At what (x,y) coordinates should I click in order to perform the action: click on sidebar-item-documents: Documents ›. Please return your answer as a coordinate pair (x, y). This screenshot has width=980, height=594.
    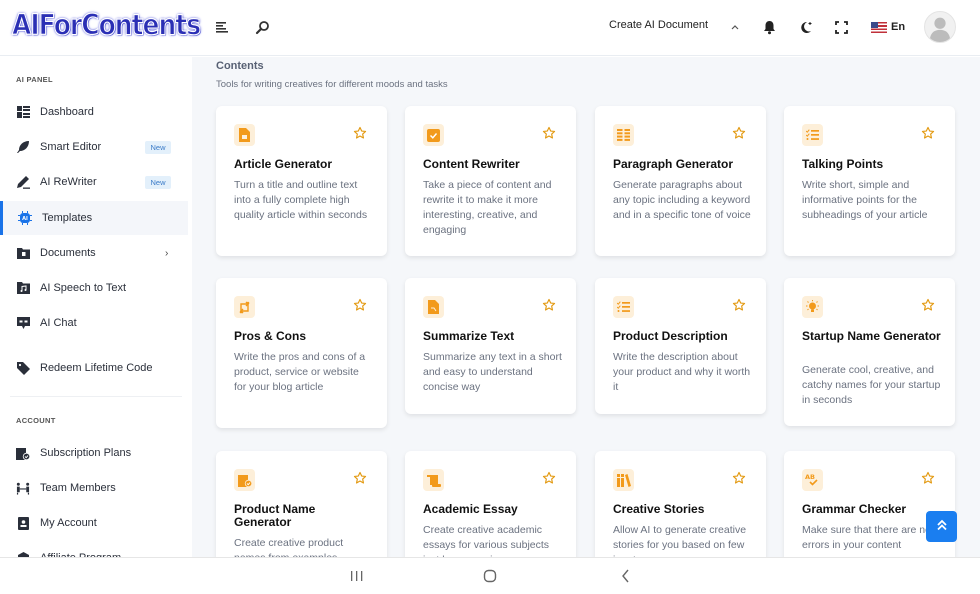
    Looking at the image, I should click on (94, 253).